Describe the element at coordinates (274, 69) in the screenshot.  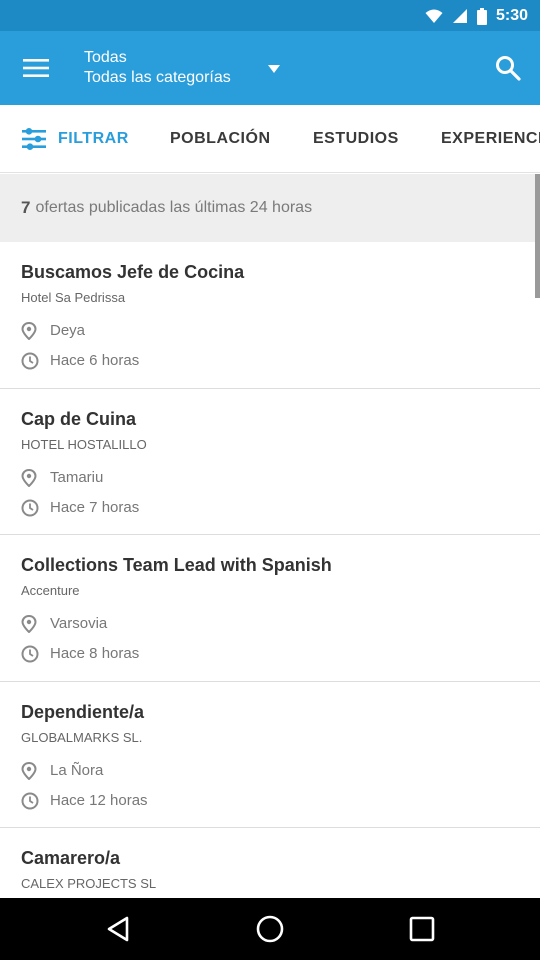
I see `dropdown-arrow-icon` at that location.